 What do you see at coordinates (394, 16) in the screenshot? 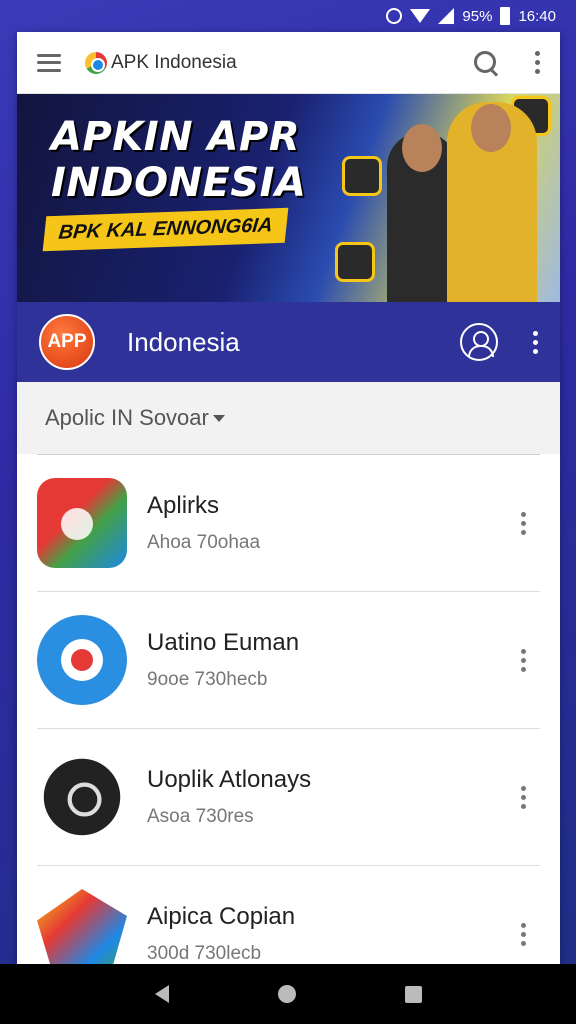
I see `alarm-icon` at bounding box center [394, 16].